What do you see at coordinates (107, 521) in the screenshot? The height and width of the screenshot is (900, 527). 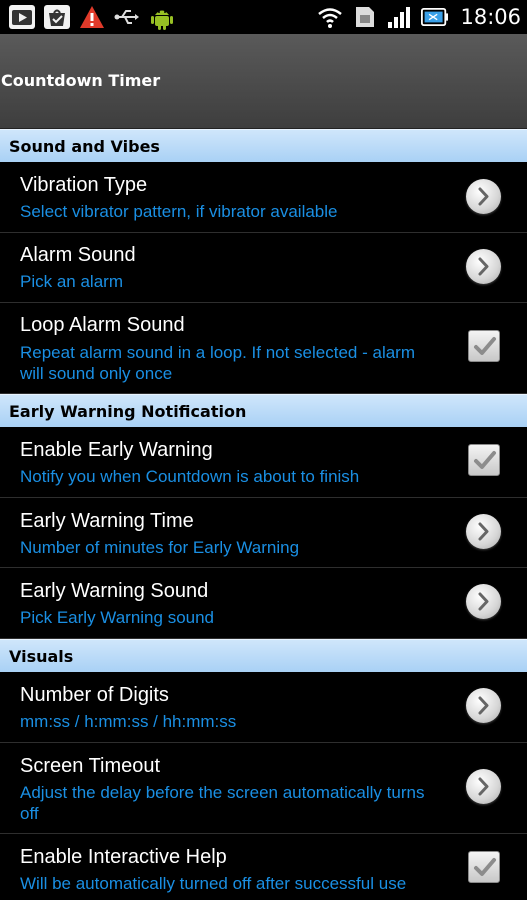 I see `pref-title: Early Warning Time` at bounding box center [107, 521].